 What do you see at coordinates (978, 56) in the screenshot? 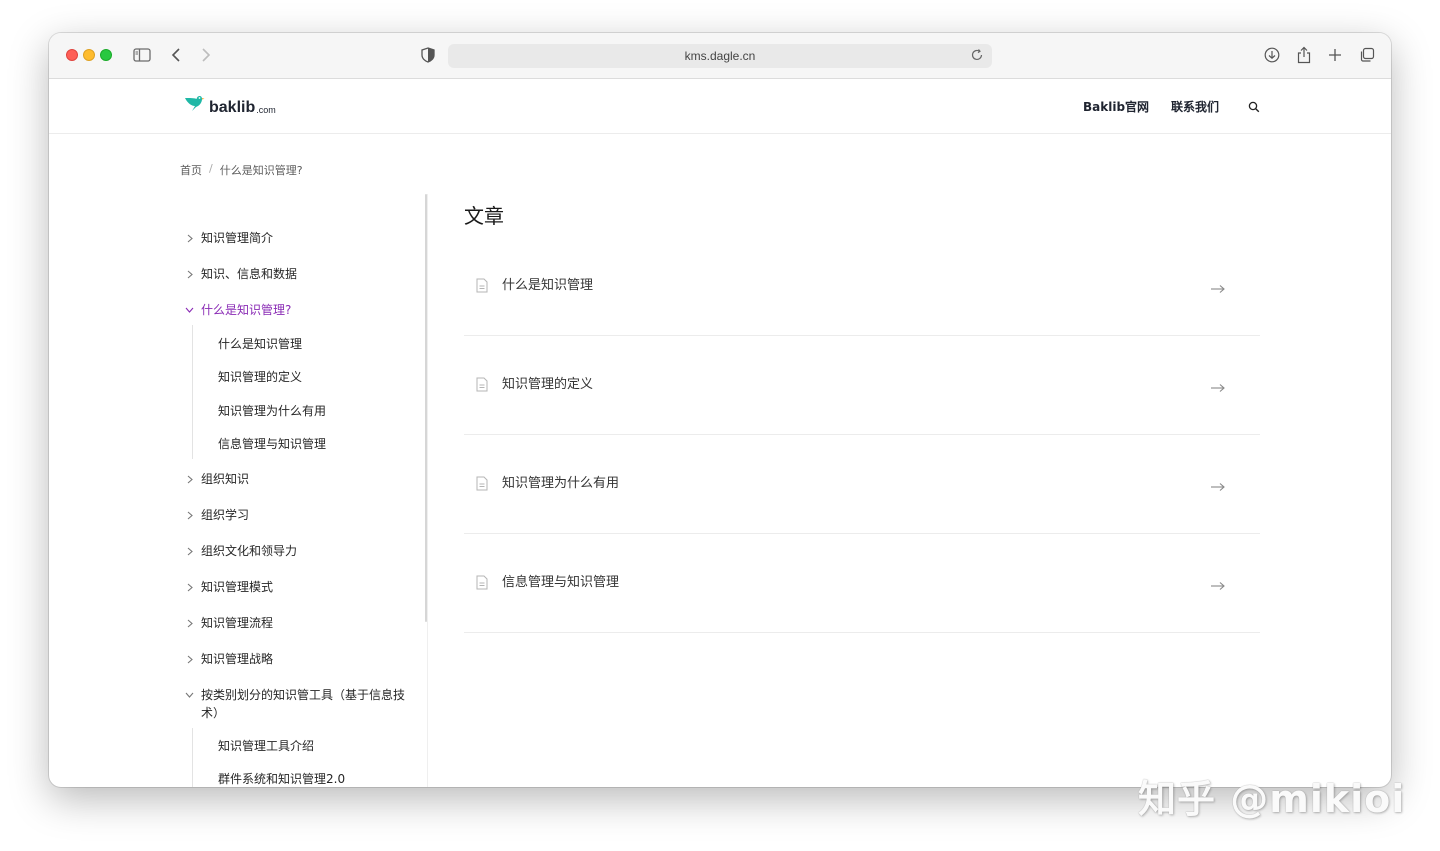
I see `reload-icon` at bounding box center [978, 56].